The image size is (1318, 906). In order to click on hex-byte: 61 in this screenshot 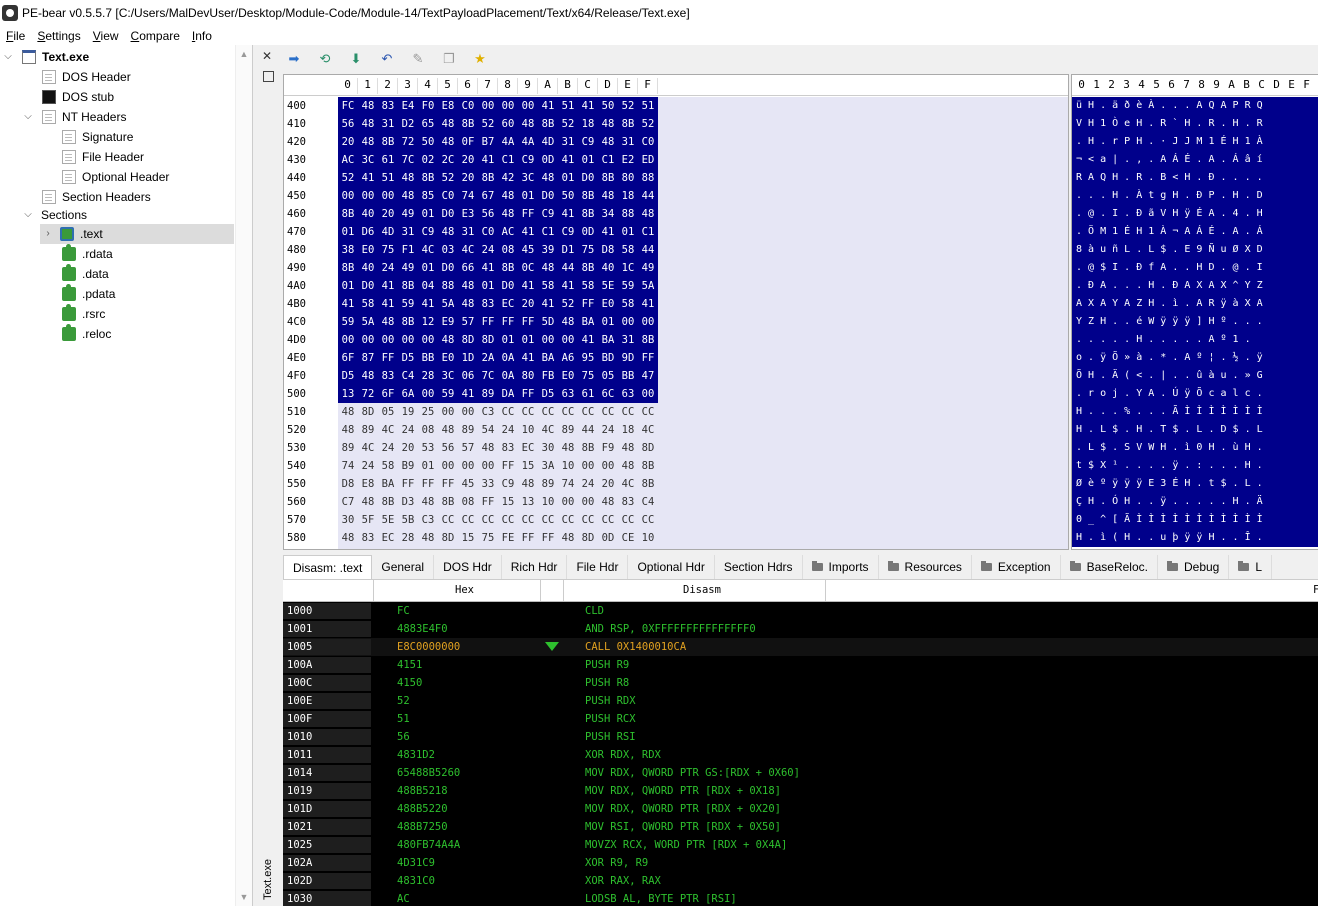, I will do `click(588, 394)`.